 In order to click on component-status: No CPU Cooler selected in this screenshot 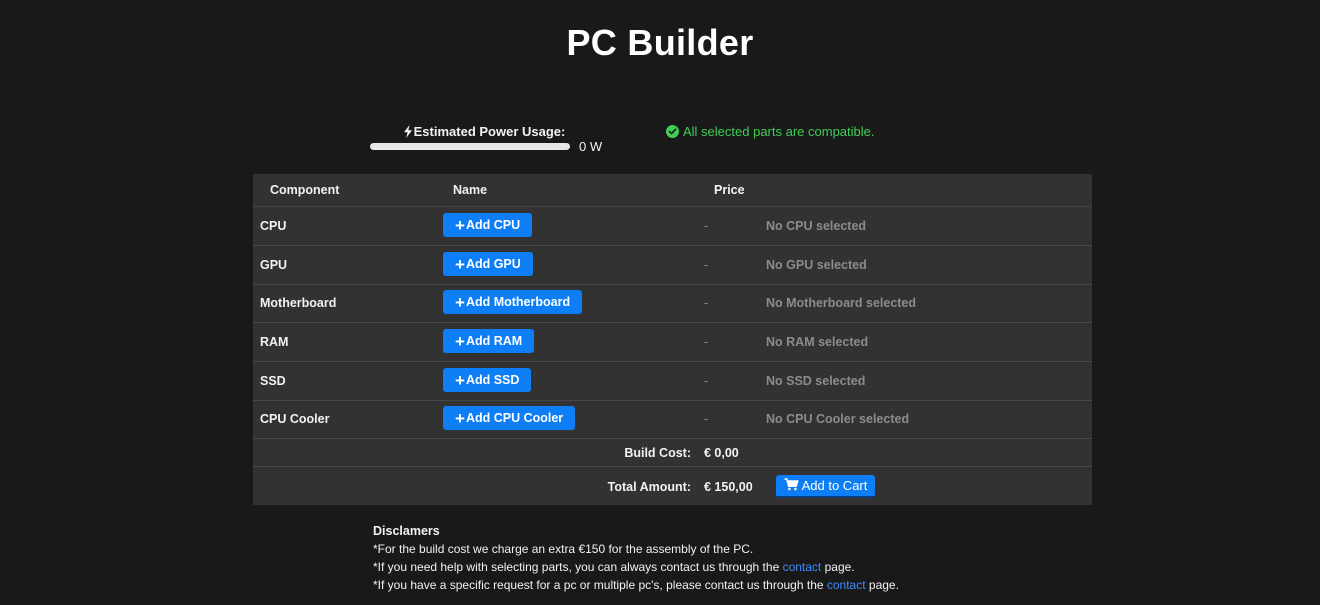, I will do `click(838, 419)`.